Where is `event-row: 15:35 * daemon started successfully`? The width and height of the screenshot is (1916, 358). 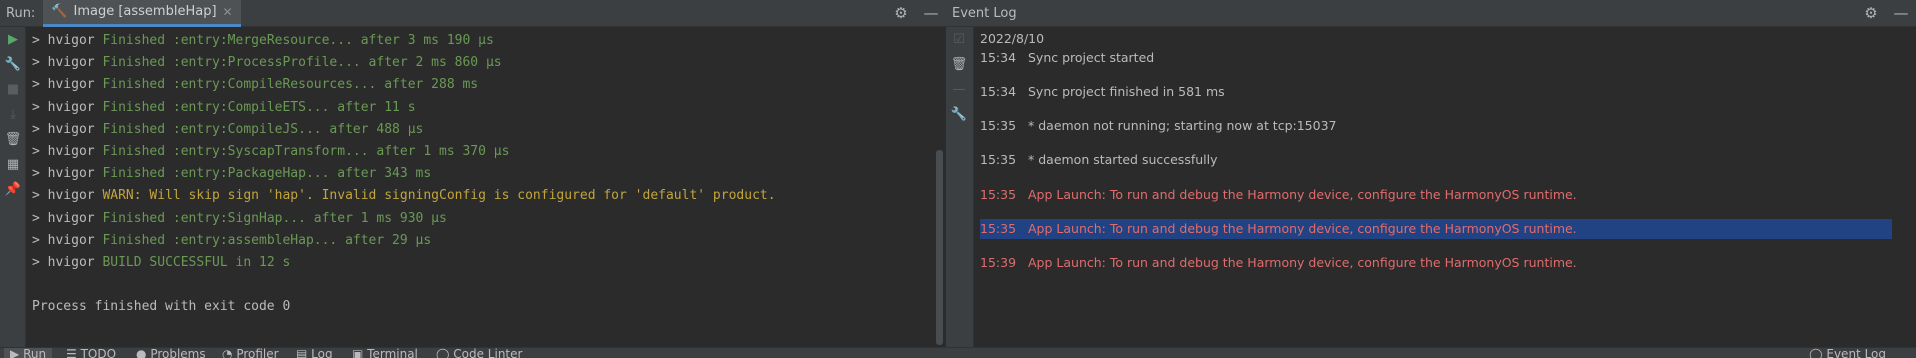
event-row: 15:35 * daemon started successfully is located at coordinates (1436, 160).